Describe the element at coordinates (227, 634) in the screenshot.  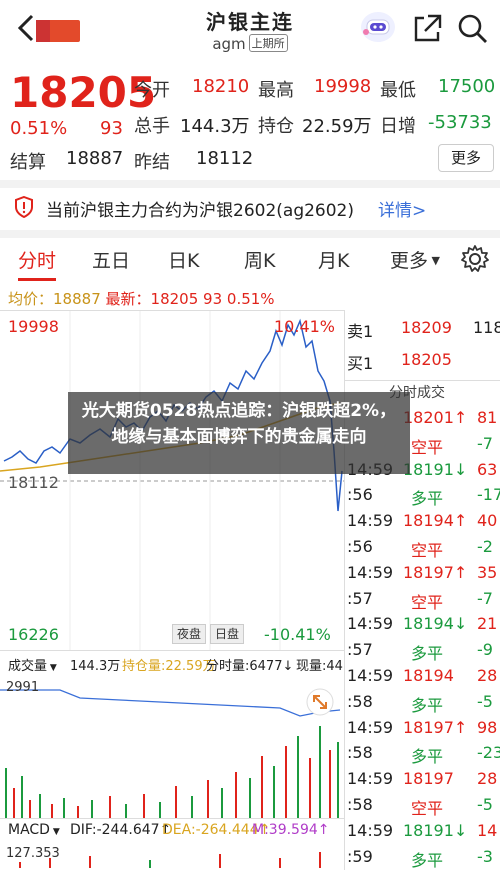
I see `day-session-button: 日盘` at that location.